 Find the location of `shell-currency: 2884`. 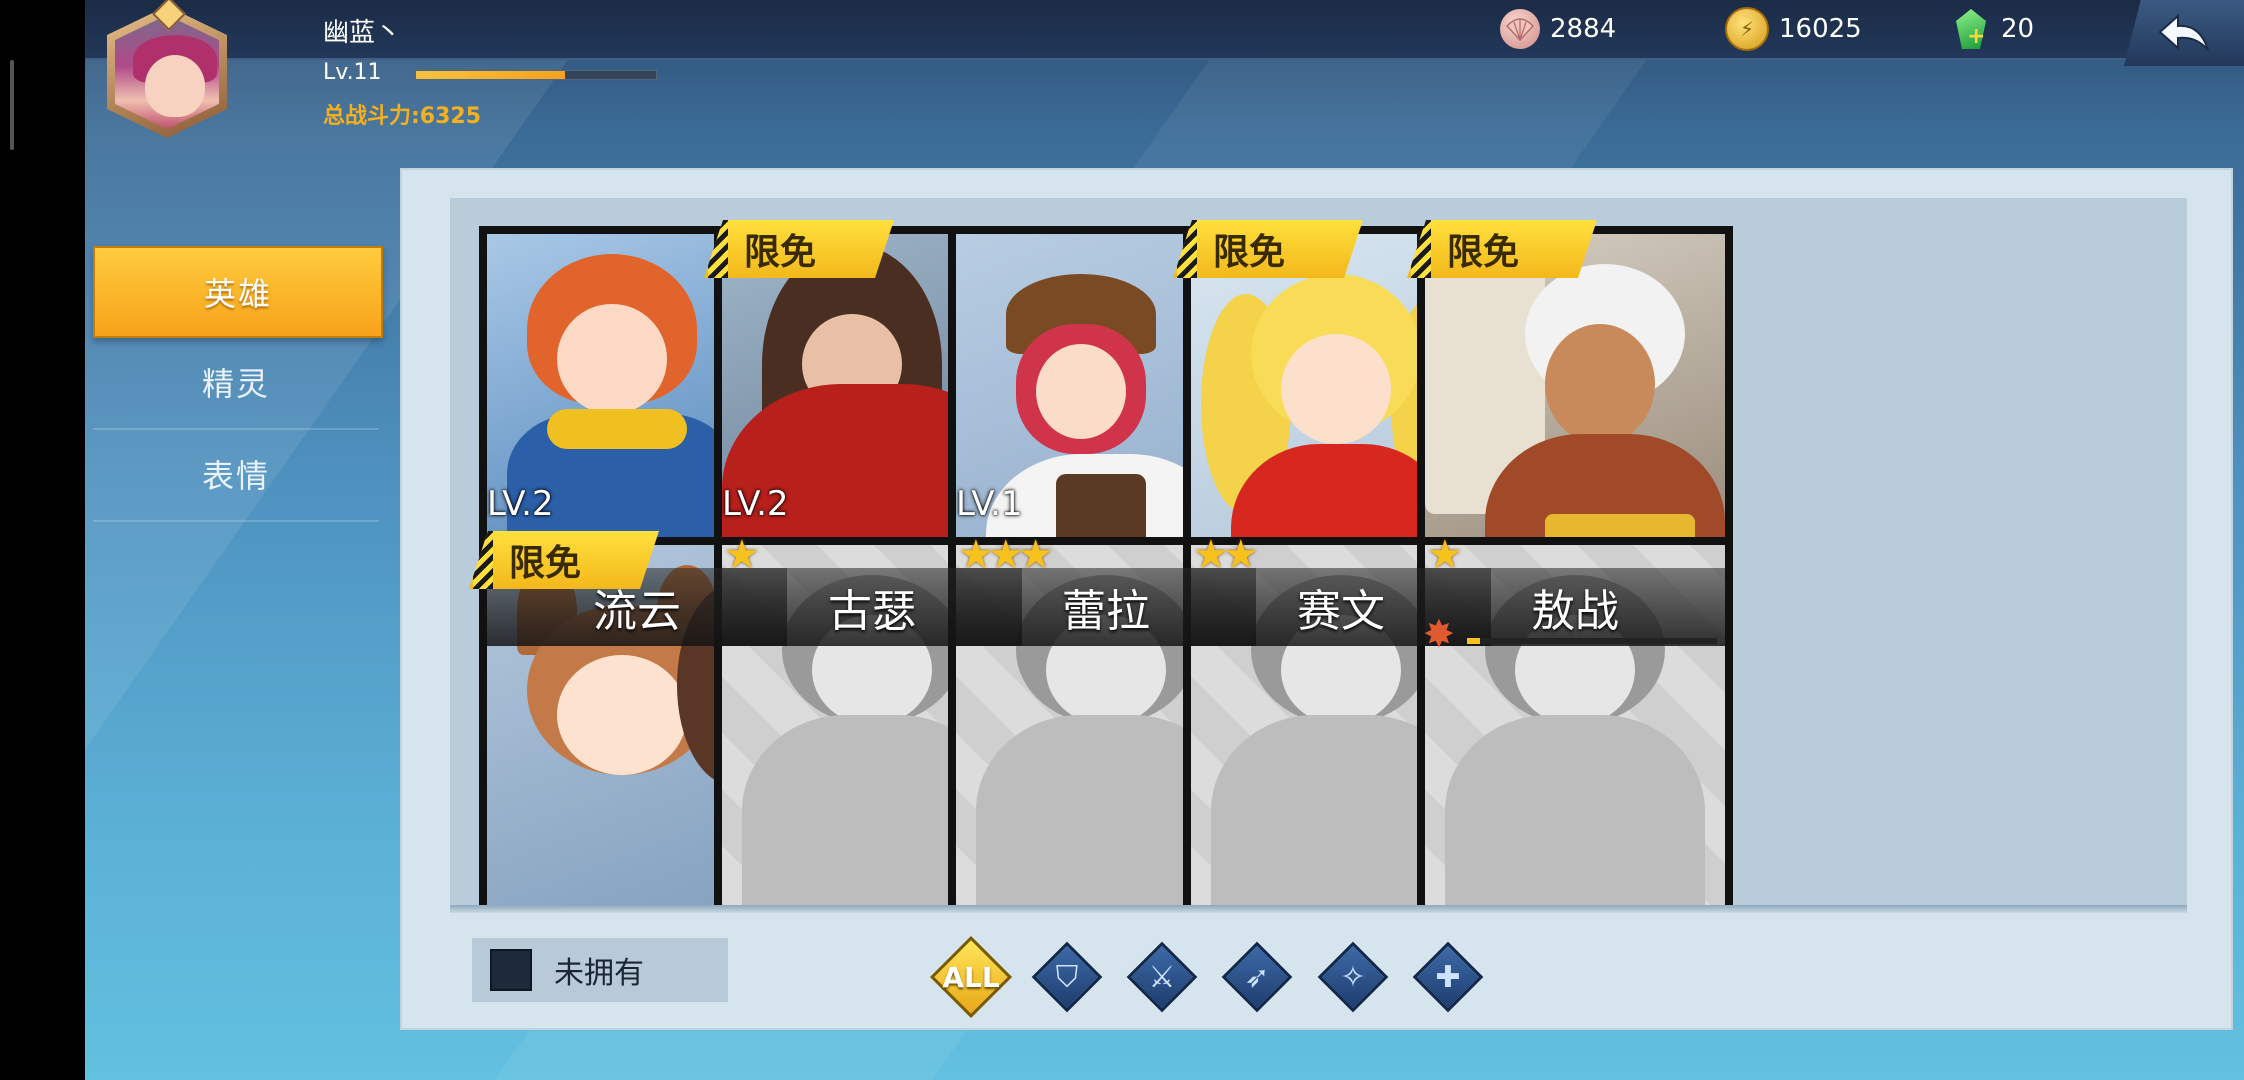

shell-currency: 2884 is located at coordinates (1558, 29).